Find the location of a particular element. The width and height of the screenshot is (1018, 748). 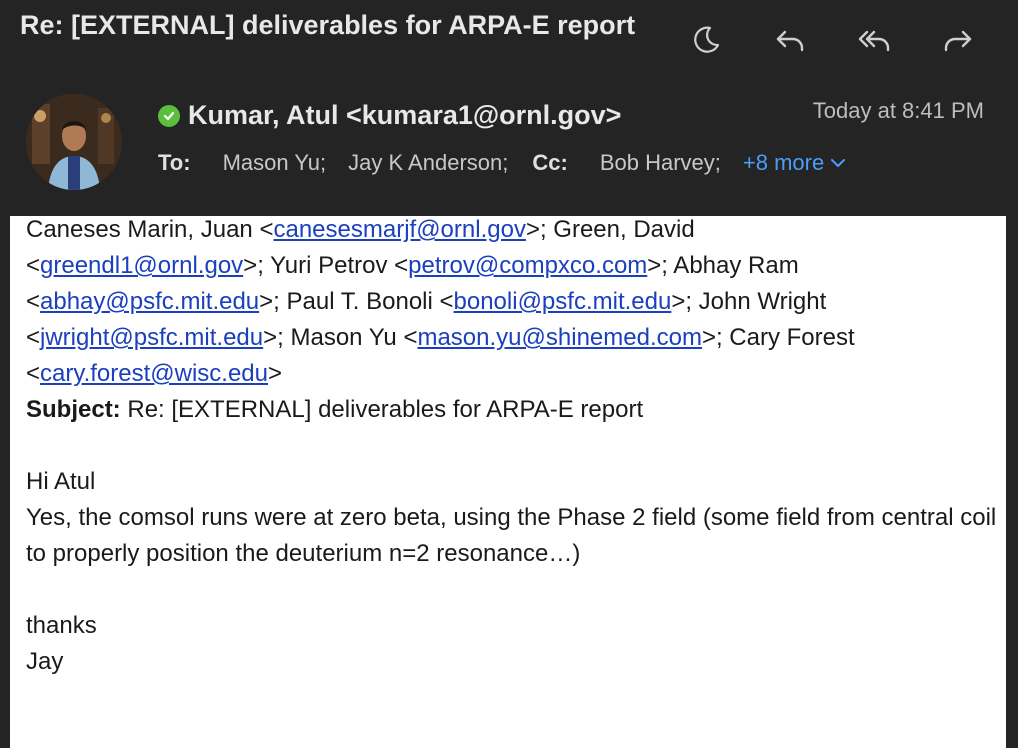

more-recipients-button: +8 more is located at coordinates (794, 163).